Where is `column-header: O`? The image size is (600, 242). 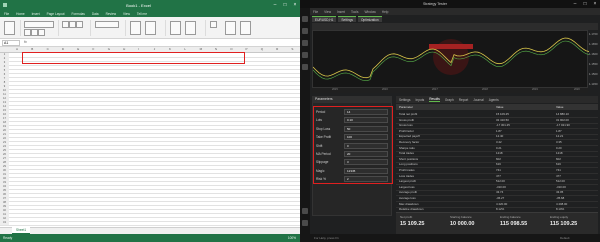
column-header: O is located at coordinates (231, 49).